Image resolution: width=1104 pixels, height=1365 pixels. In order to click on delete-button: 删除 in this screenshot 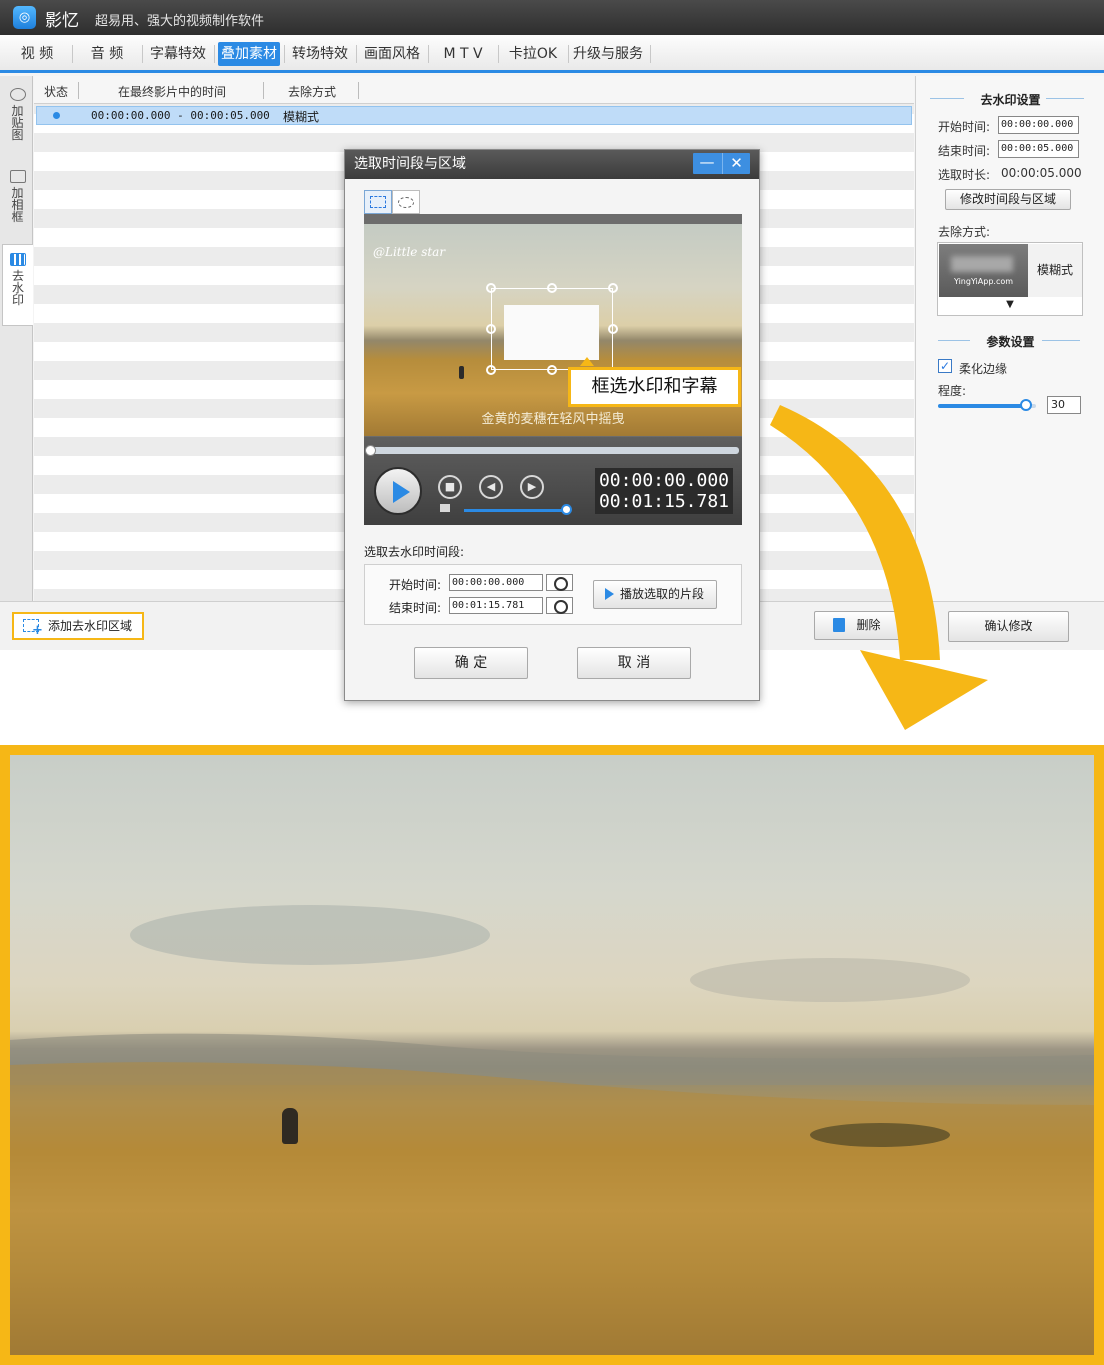, I will do `click(858, 625)`.